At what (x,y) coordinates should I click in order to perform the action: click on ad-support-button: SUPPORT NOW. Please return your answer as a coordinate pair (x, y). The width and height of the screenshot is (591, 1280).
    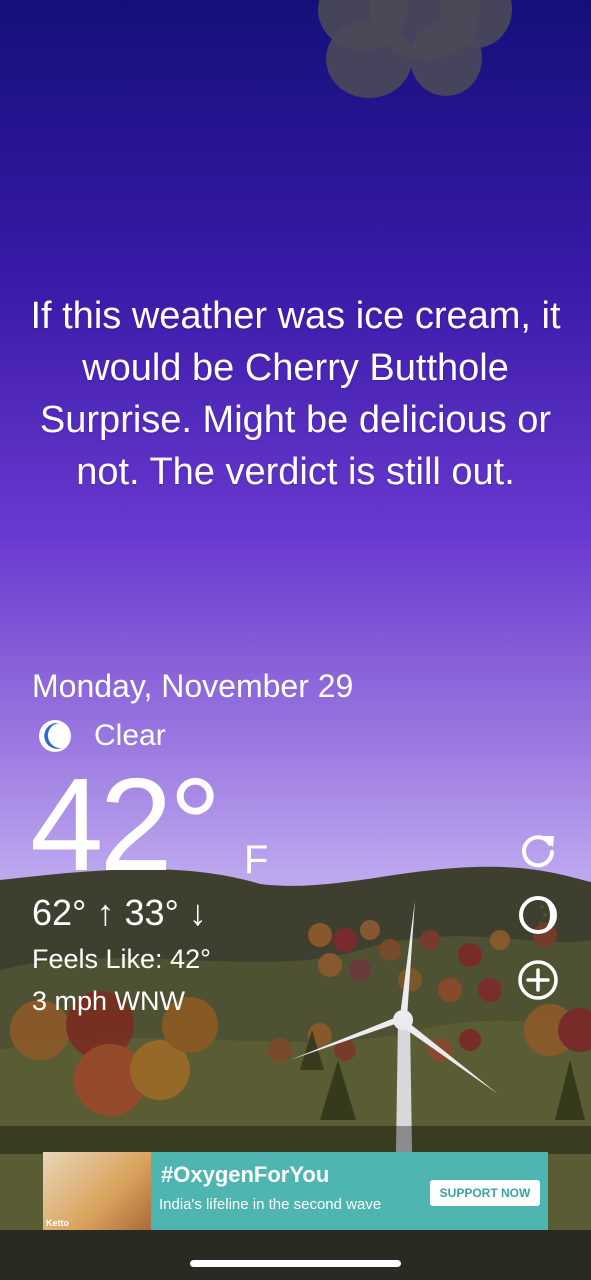
    Looking at the image, I should click on (485, 1193).